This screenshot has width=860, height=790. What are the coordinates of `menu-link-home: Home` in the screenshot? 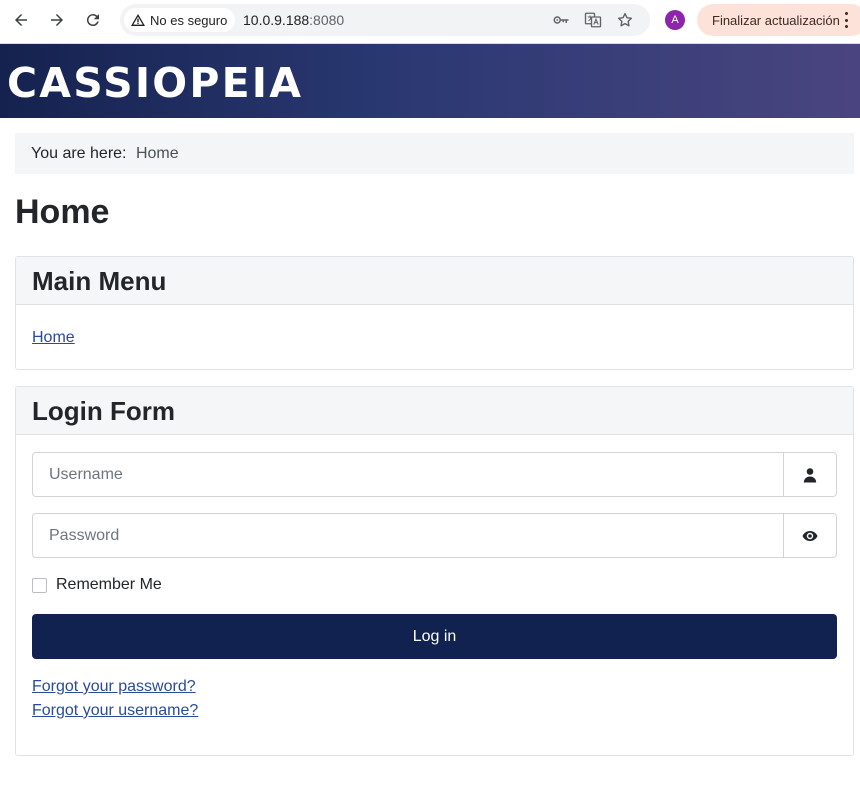 It's located at (53, 338).